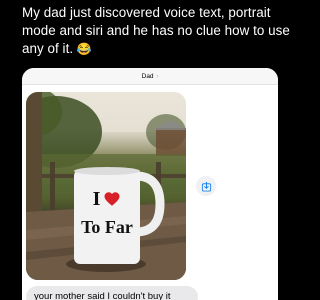 The height and width of the screenshot is (300, 320). I want to click on chevron-right-icon: ›, so click(157, 77).